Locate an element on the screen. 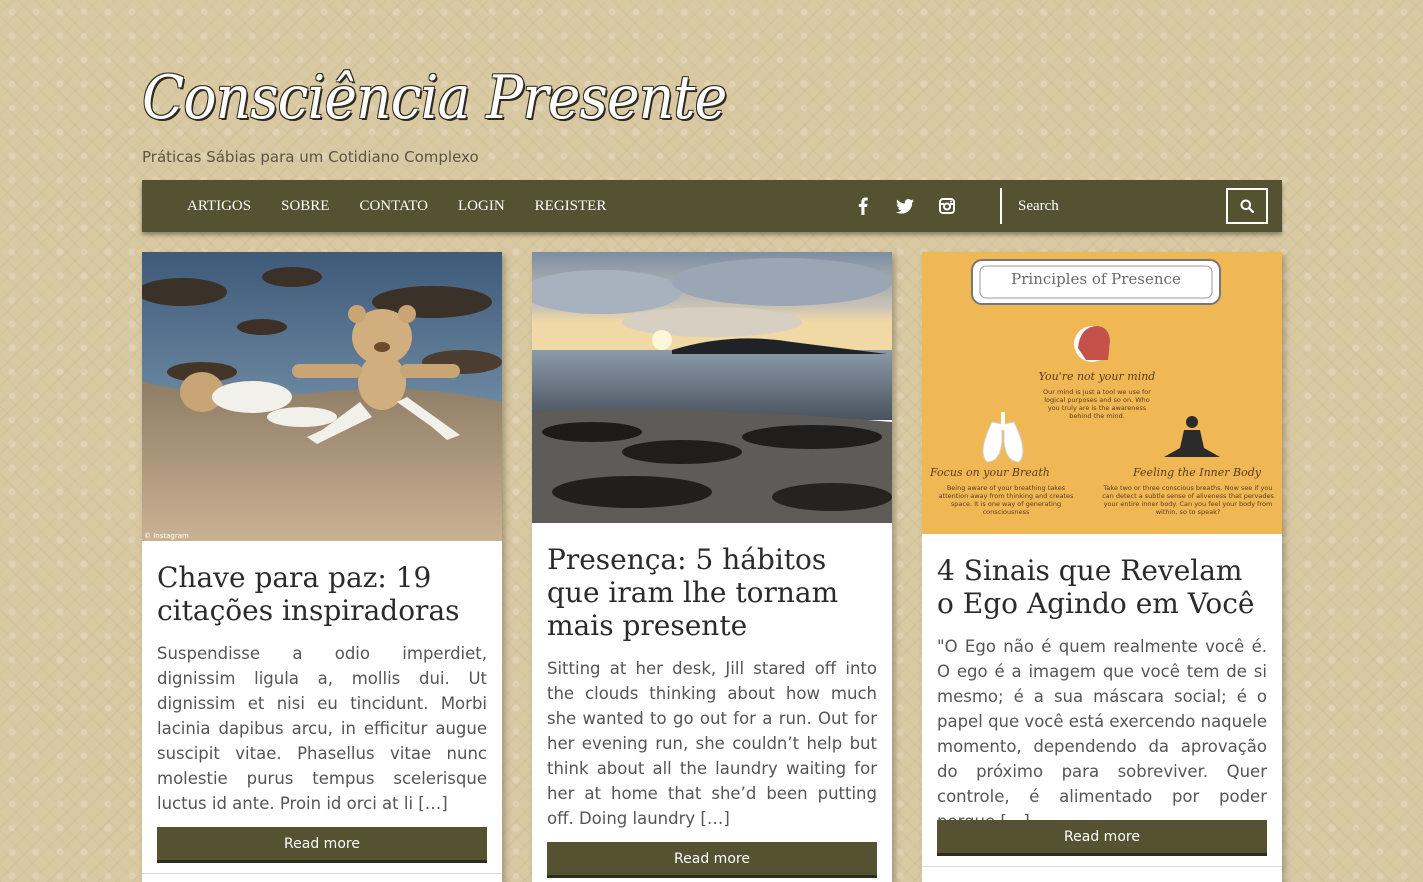 The width and height of the screenshot is (1423, 882). post-thumbnail-teddy-bears: © Instagram is located at coordinates (322, 396).